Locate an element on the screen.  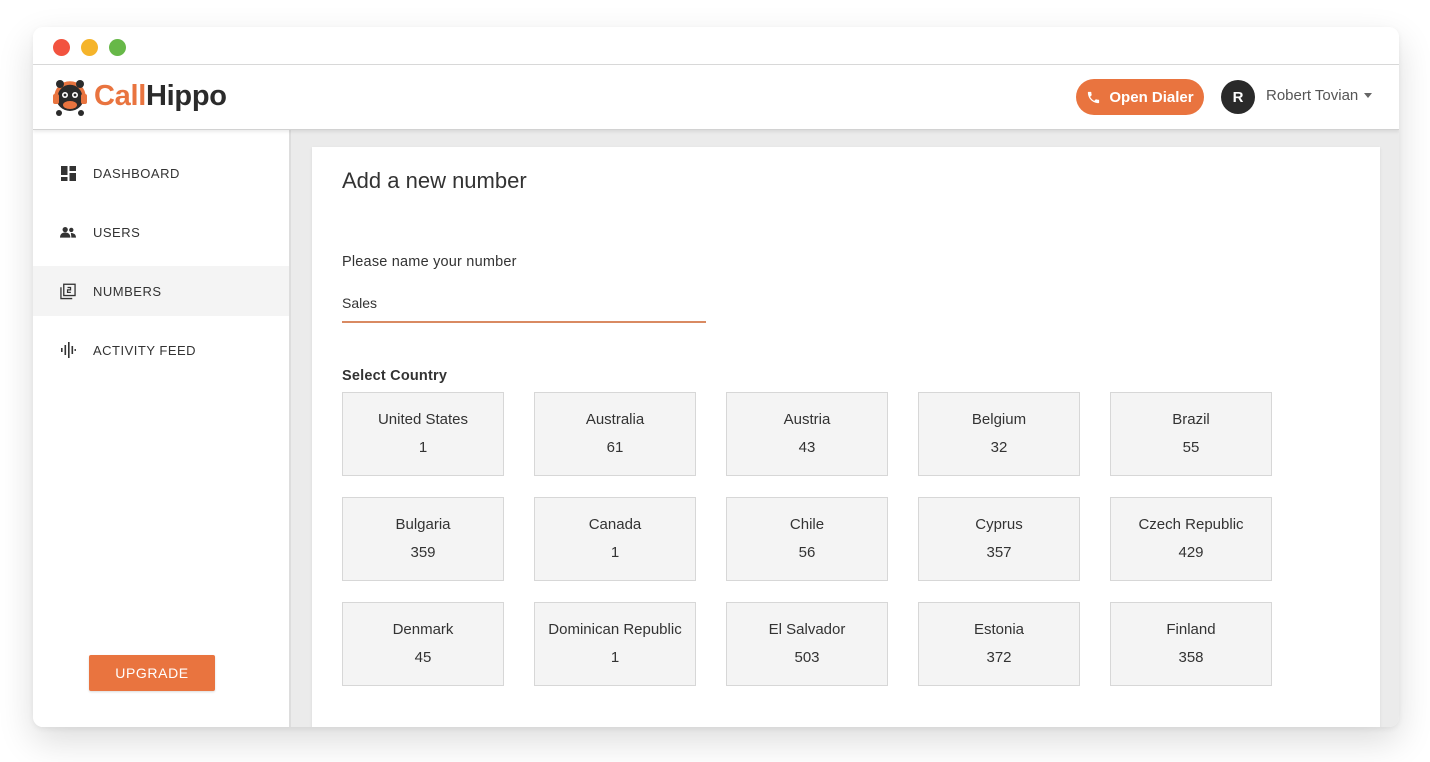
country-code: 503 is located at coordinates (807, 657).